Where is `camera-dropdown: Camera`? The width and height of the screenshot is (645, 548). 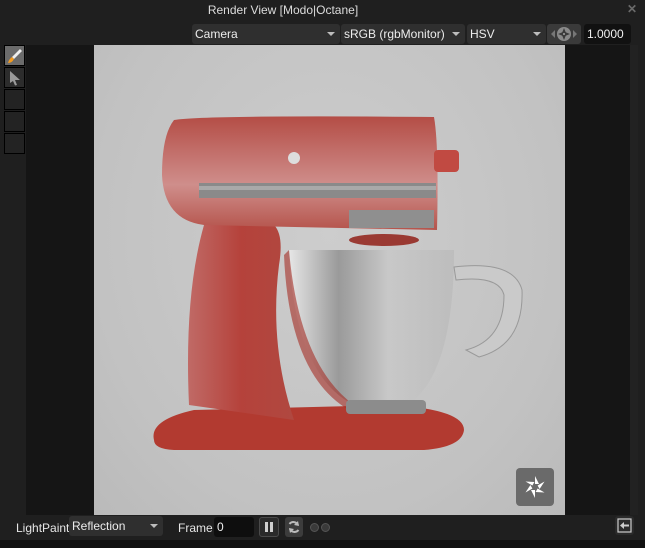
camera-dropdown: Camera is located at coordinates (266, 34).